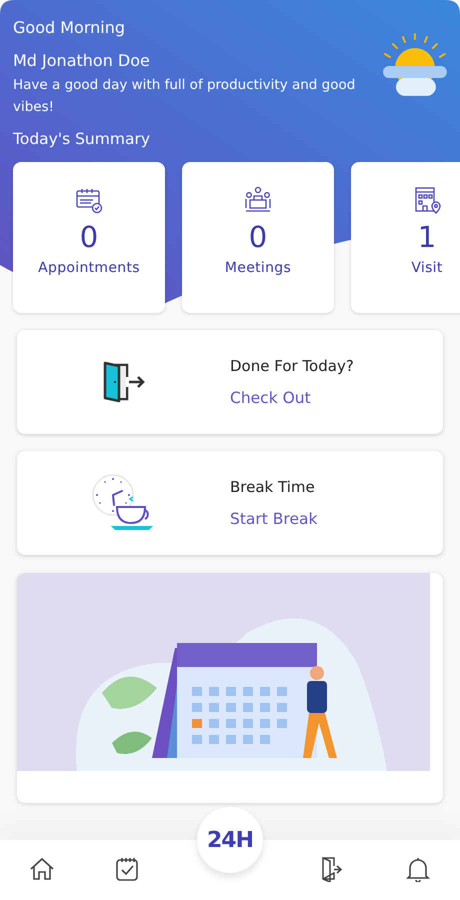 The height and width of the screenshot is (900, 460). Describe the element at coordinates (292, 398) in the screenshot. I see `action-link: Check Out` at that location.